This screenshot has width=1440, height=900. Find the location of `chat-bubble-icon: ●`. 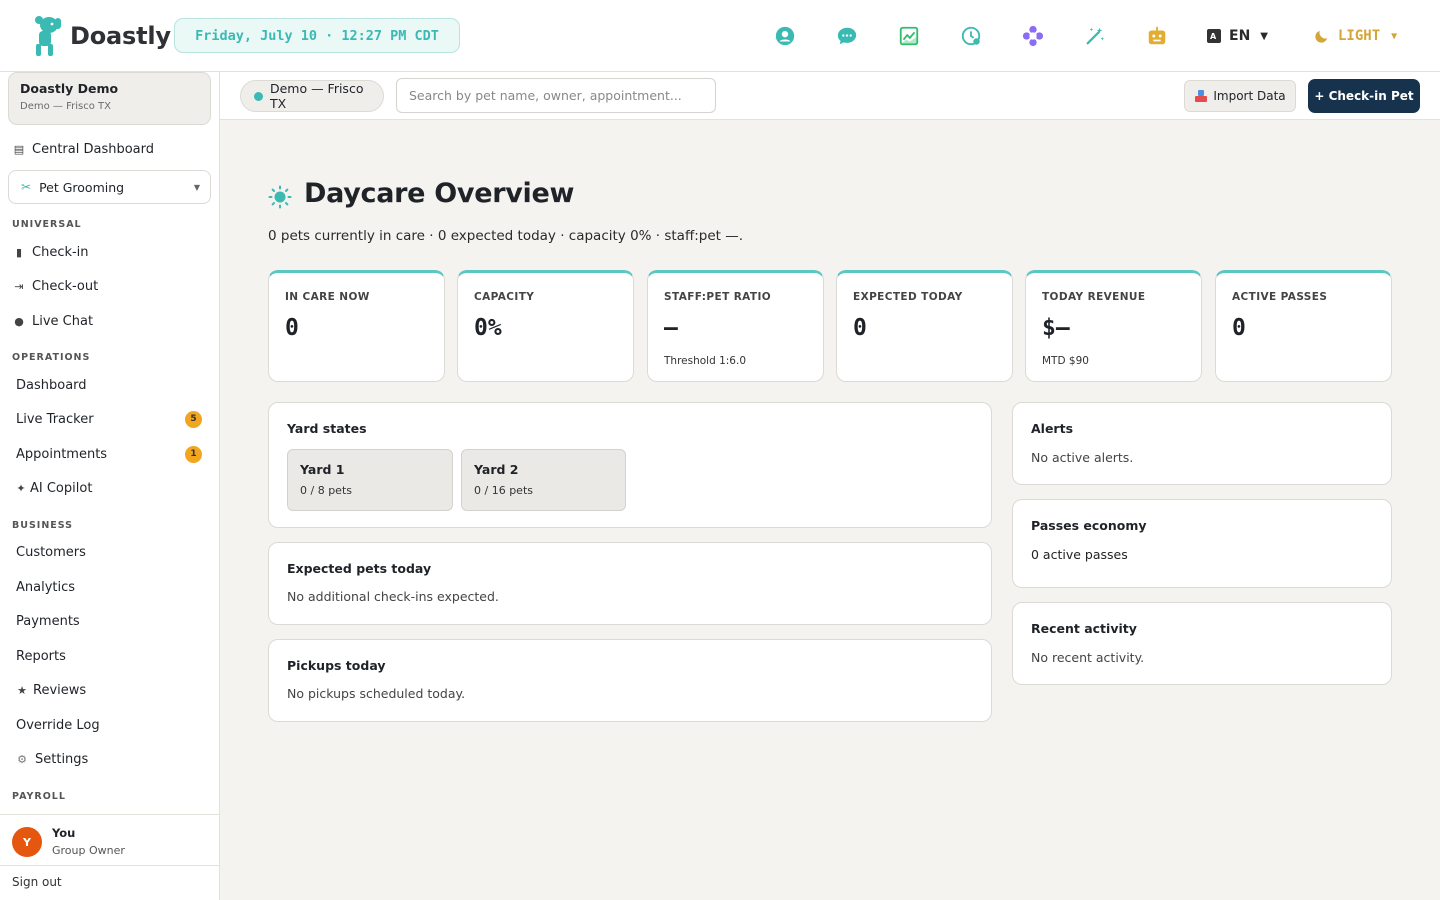

chat-bubble-icon: ● is located at coordinates (19, 321).